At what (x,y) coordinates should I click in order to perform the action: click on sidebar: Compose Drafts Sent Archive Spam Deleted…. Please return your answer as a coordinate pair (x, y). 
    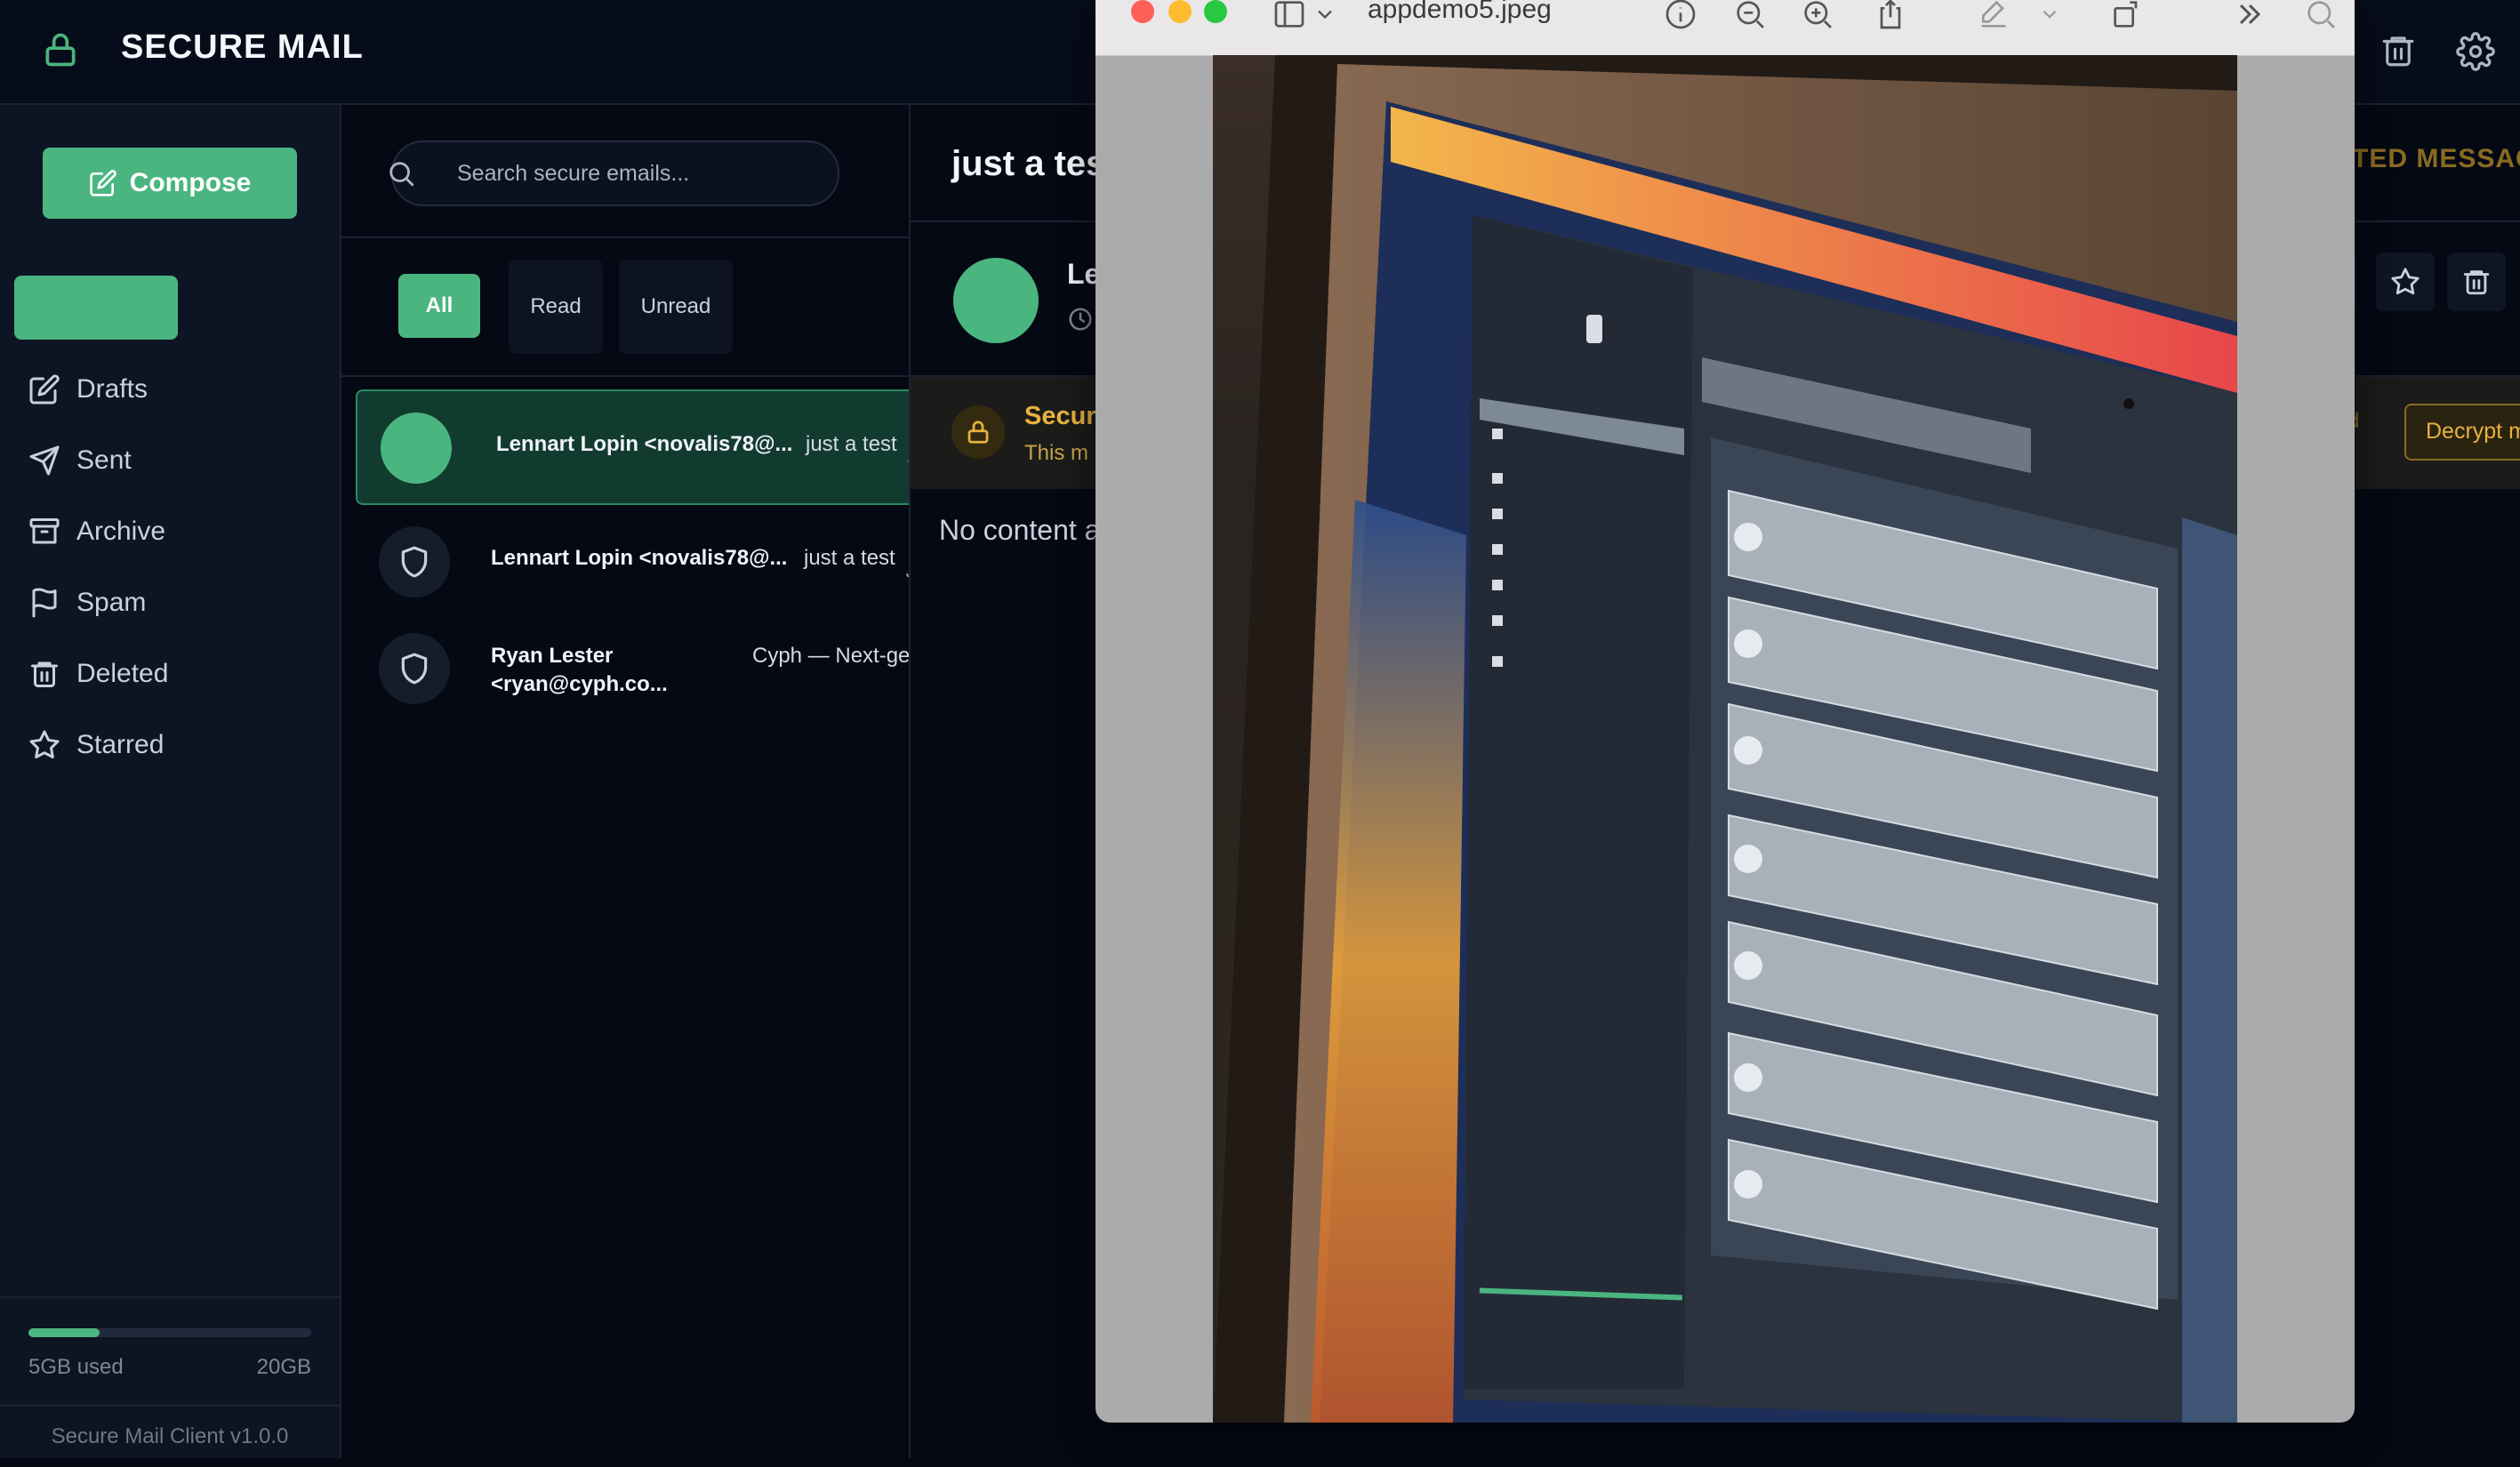
    Looking at the image, I should click on (170, 781).